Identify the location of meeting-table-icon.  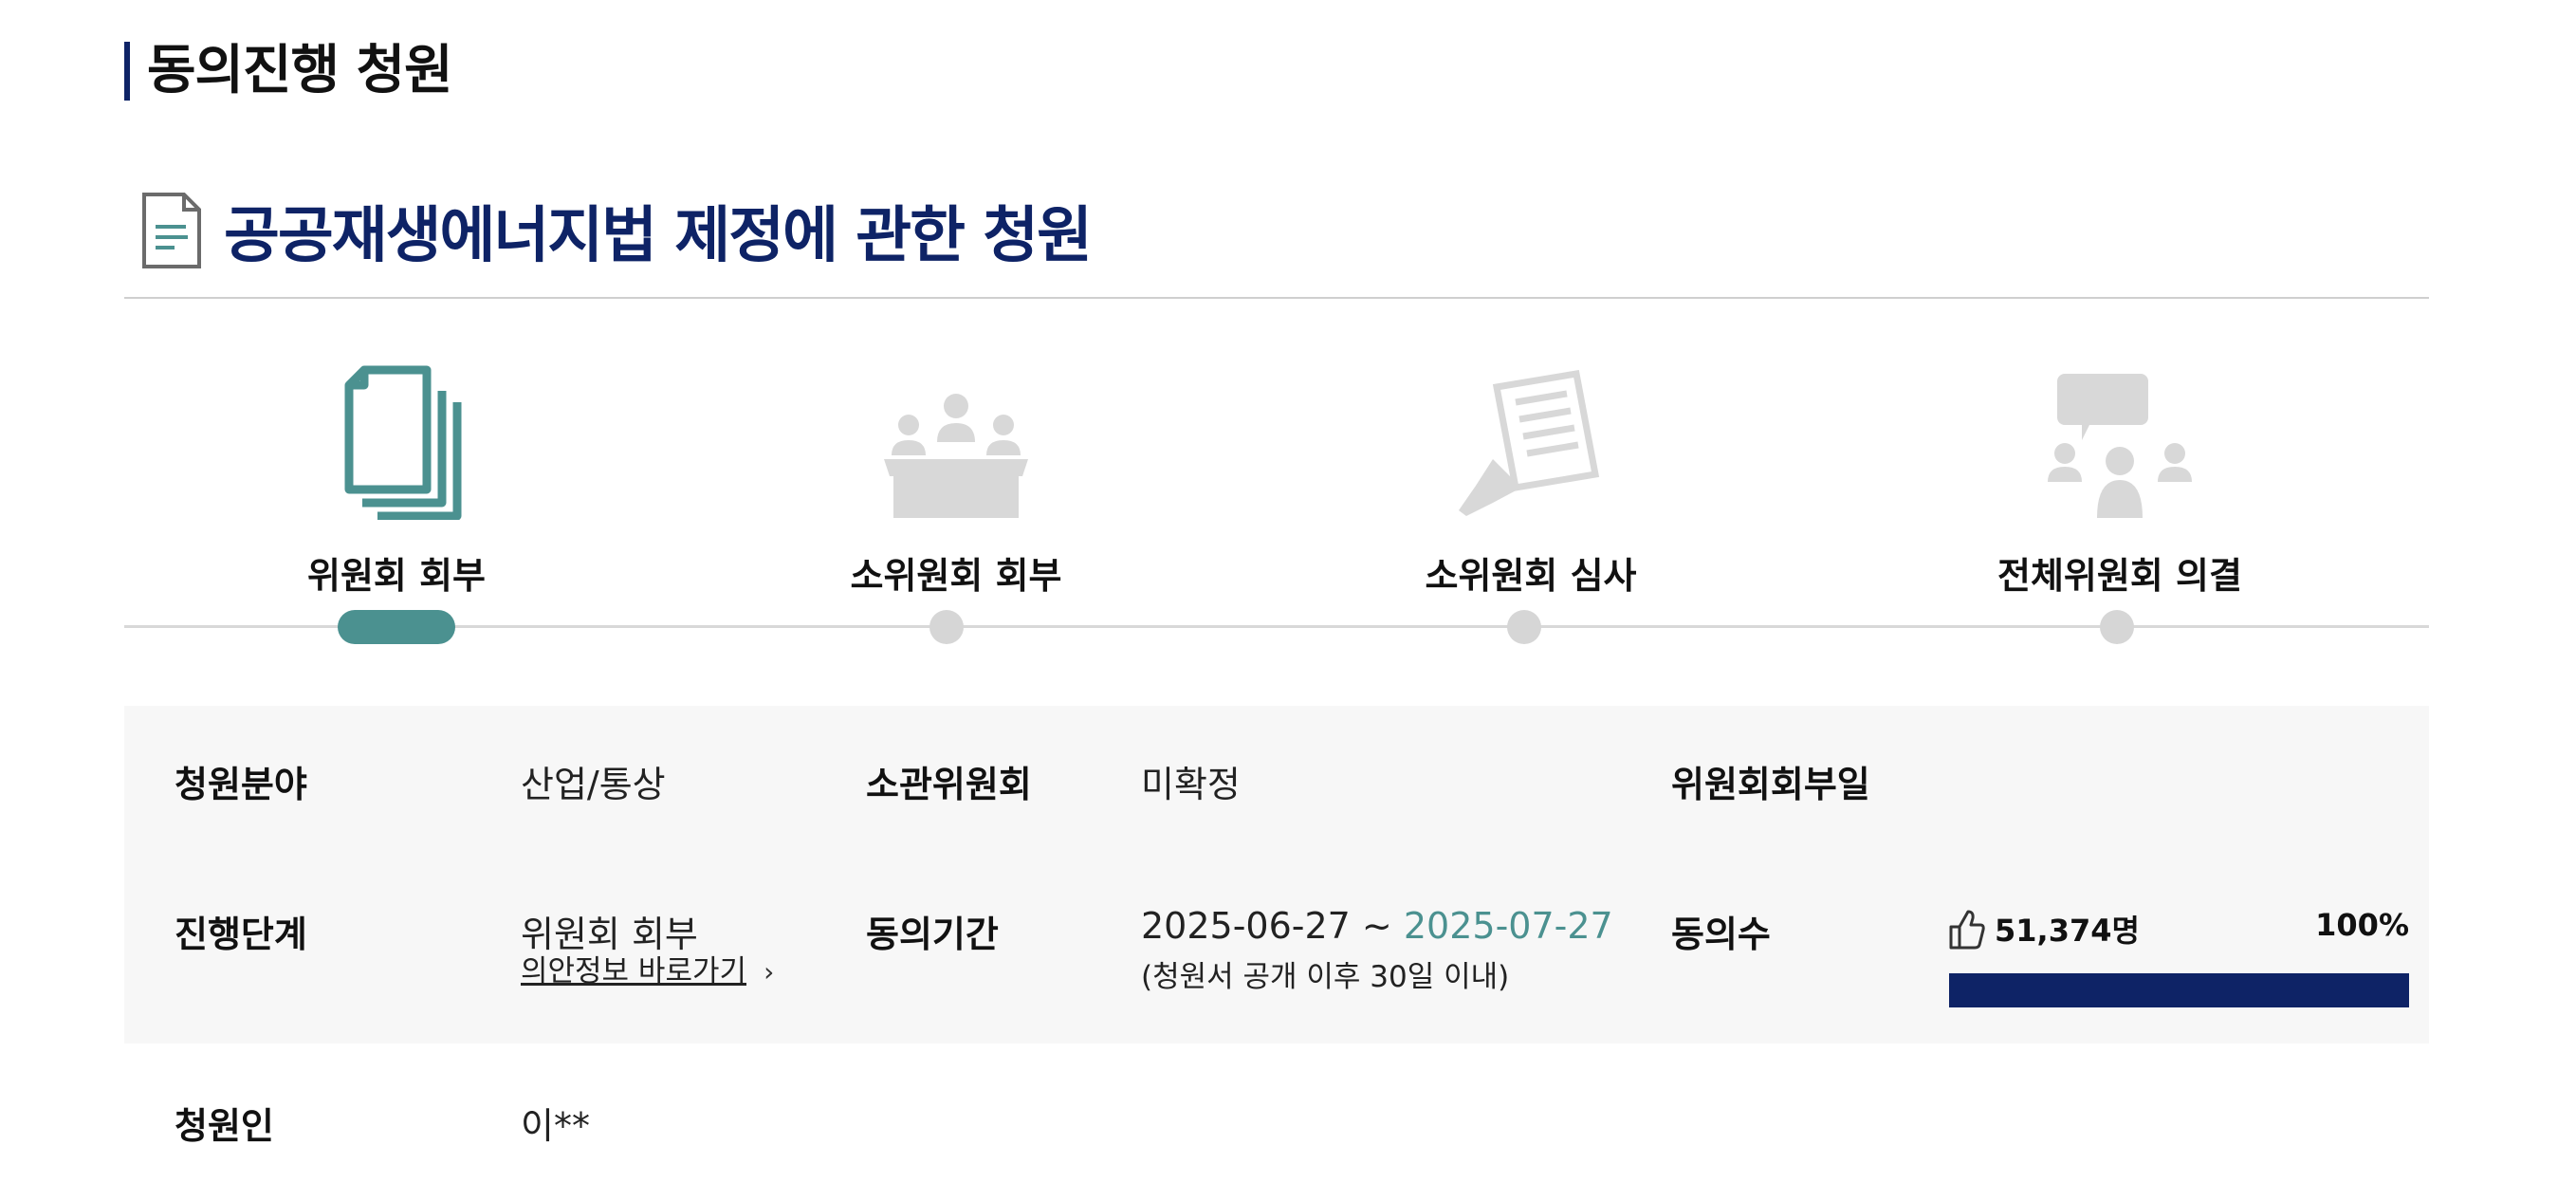
(956, 456).